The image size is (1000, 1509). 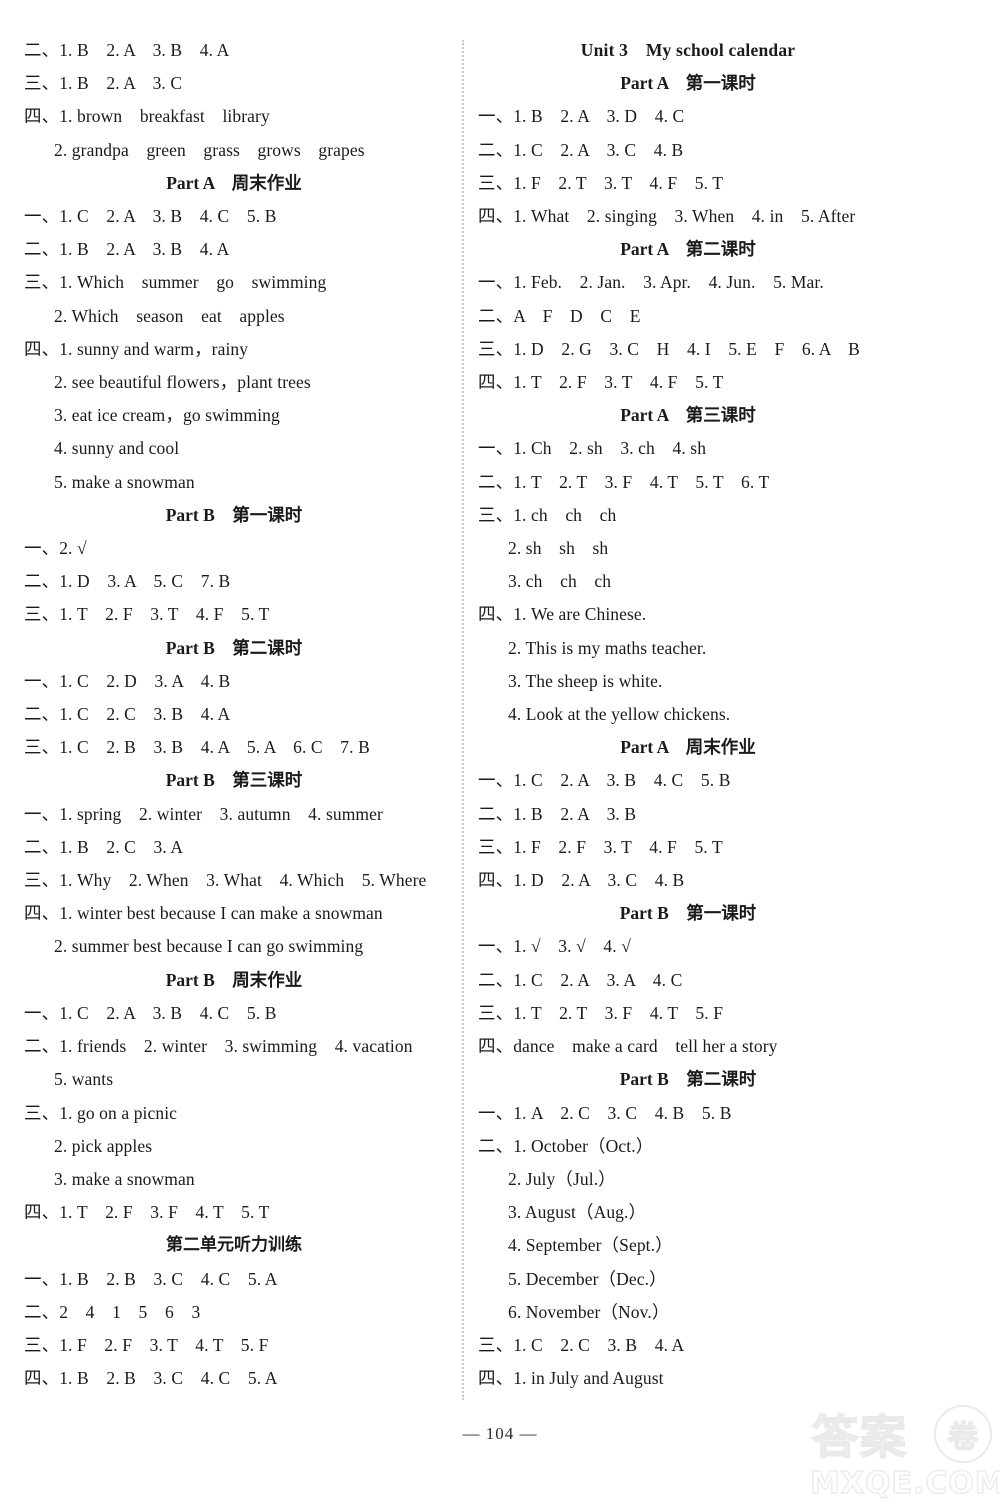 What do you see at coordinates (124, 481) in the screenshot?
I see `answer-line: 5. make a snowman` at bounding box center [124, 481].